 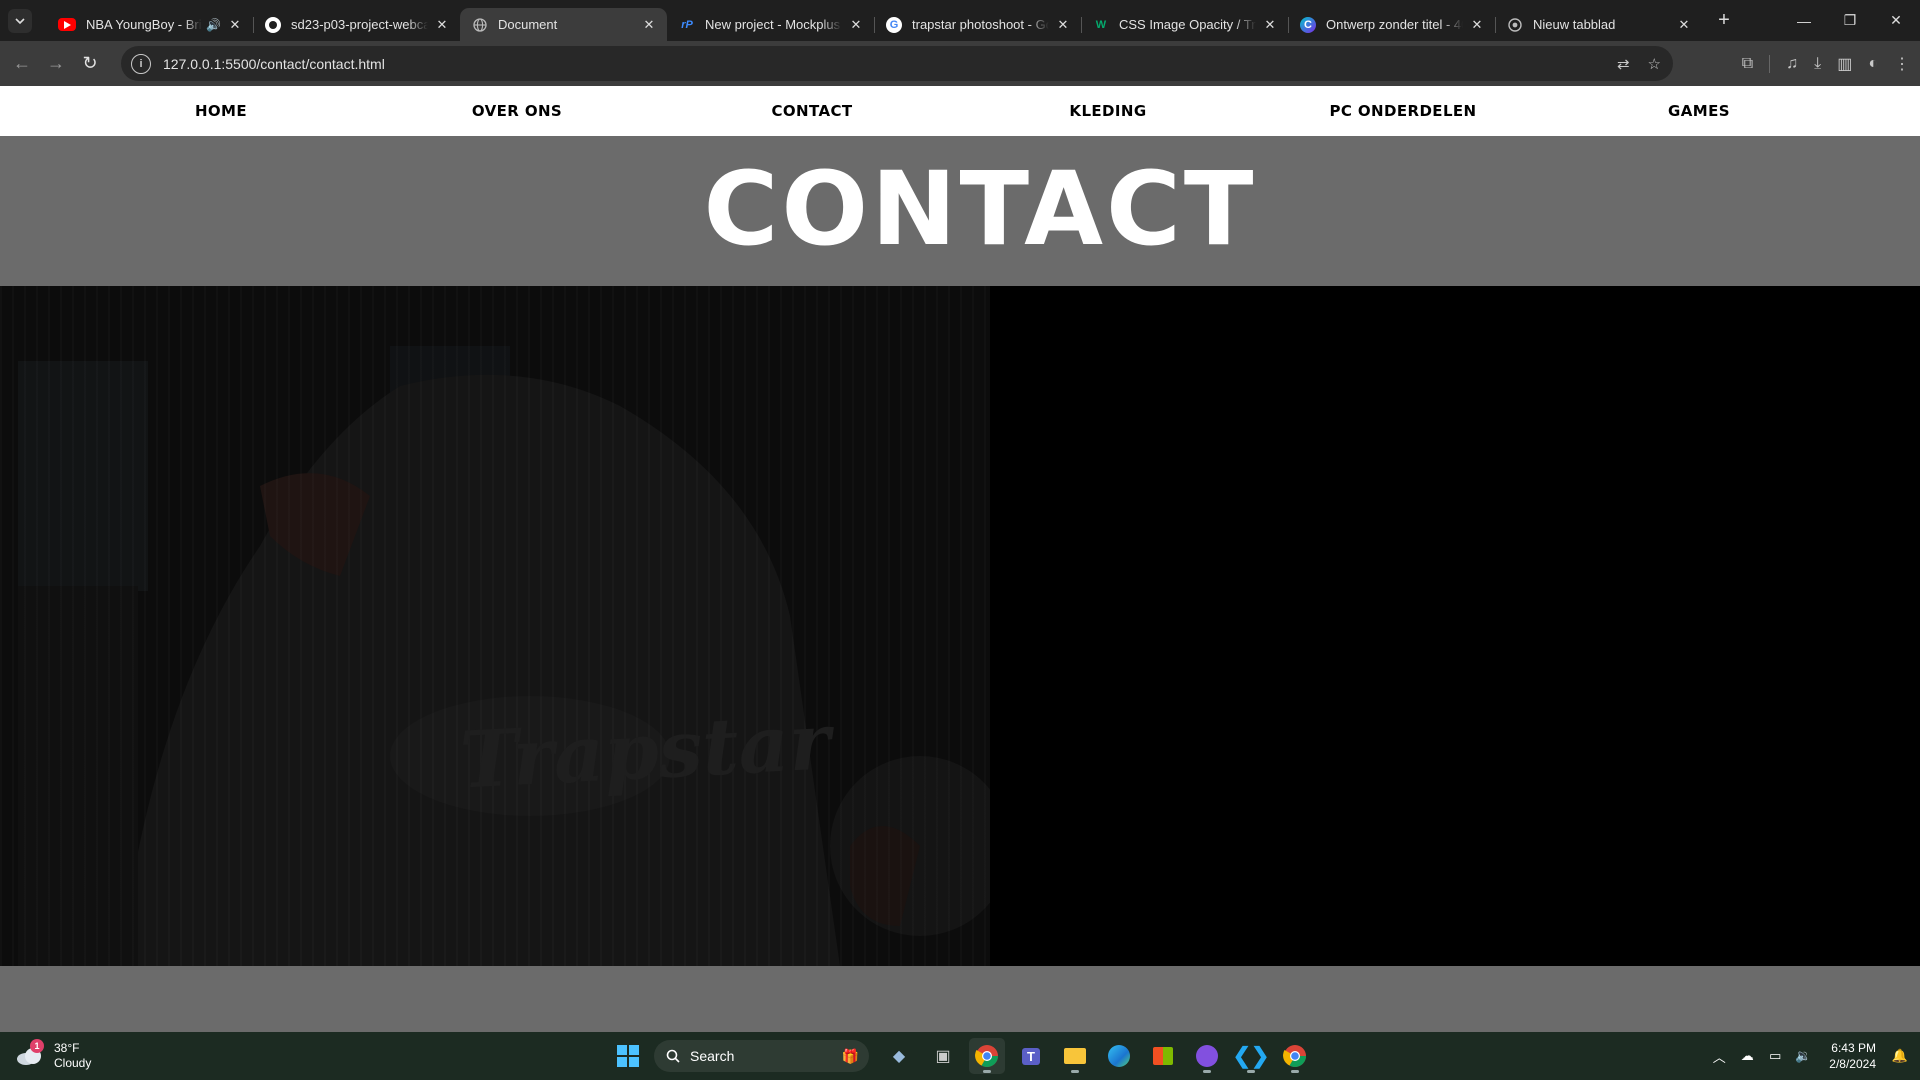 I want to click on mockplus-icon: rP, so click(x=687, y=24).